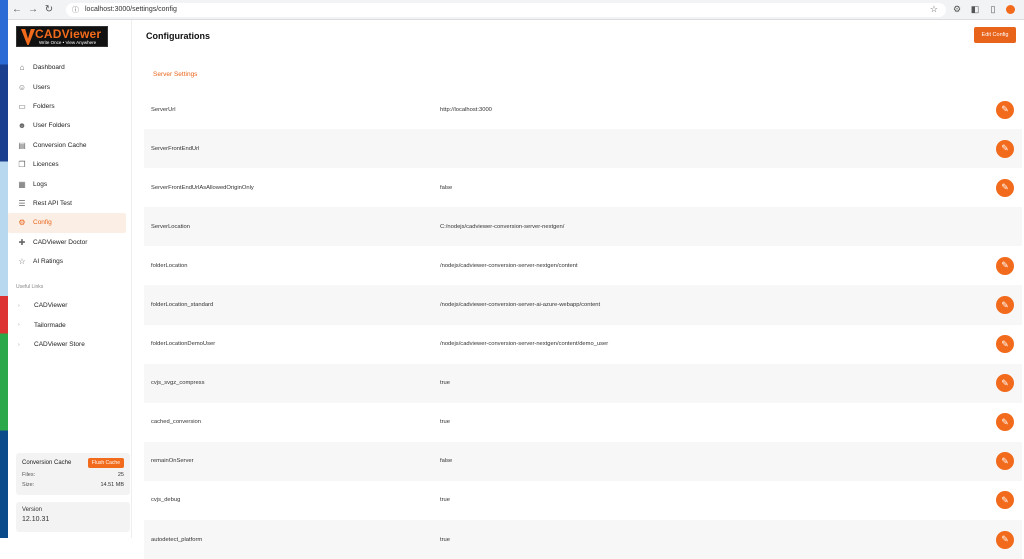 Image resolution: width=1024 pixels, height=559 pixels. I want to click on config-key: ServerUrl, so click(163, 109).